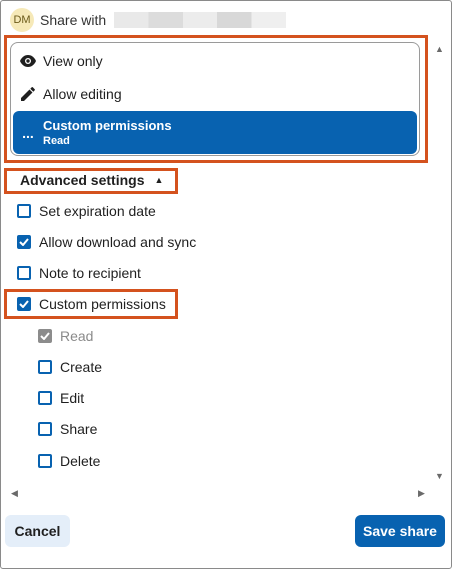  Describe the element at coordinates (28, 61) in the screenshot. I see `eye-icon` at that location.